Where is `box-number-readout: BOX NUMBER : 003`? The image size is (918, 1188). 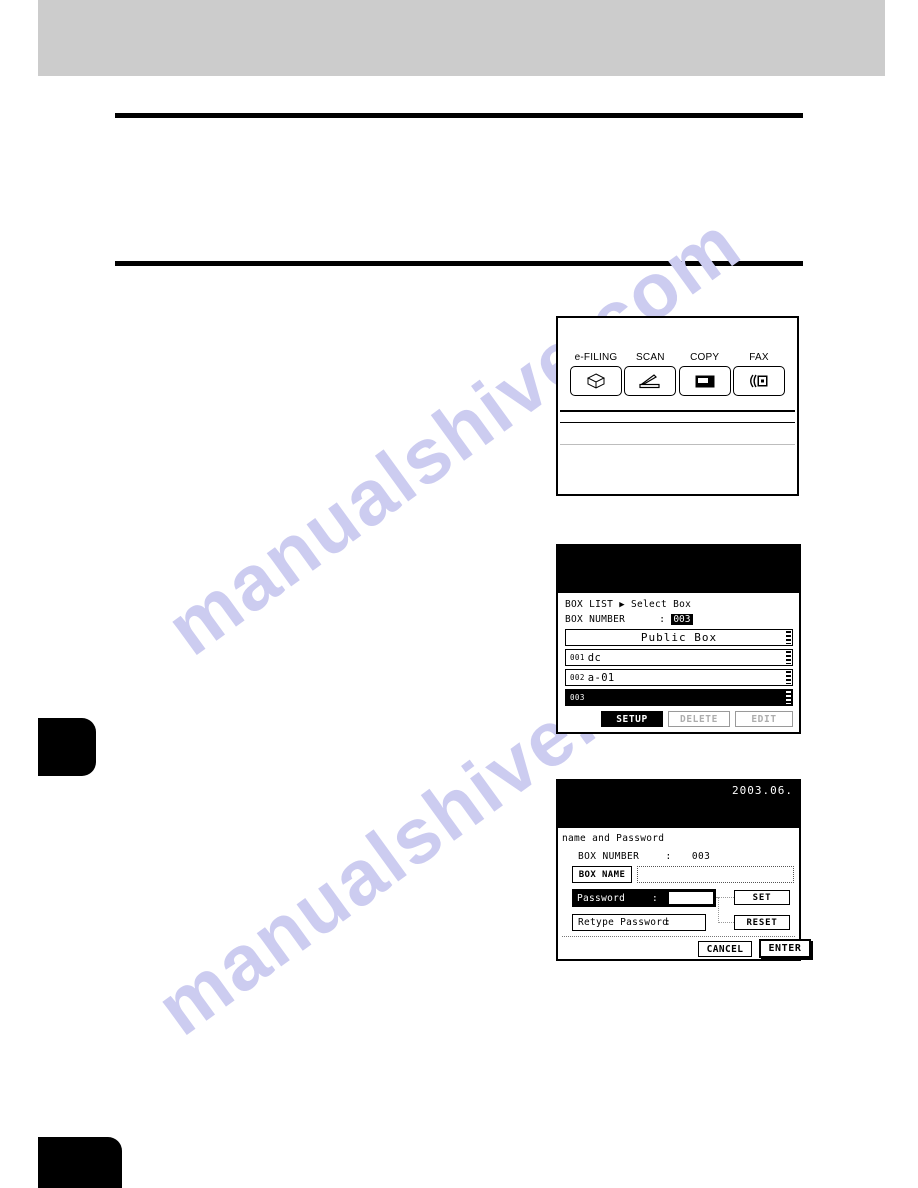 box-number-readout: BOX NUMBER : 003 is located at coordinates (644, 856).